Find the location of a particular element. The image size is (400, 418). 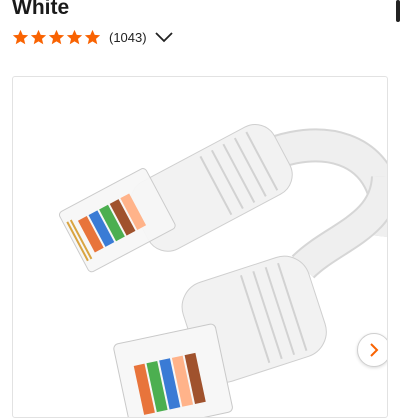

review-count: (1043) is located at coordinates (128, 37).